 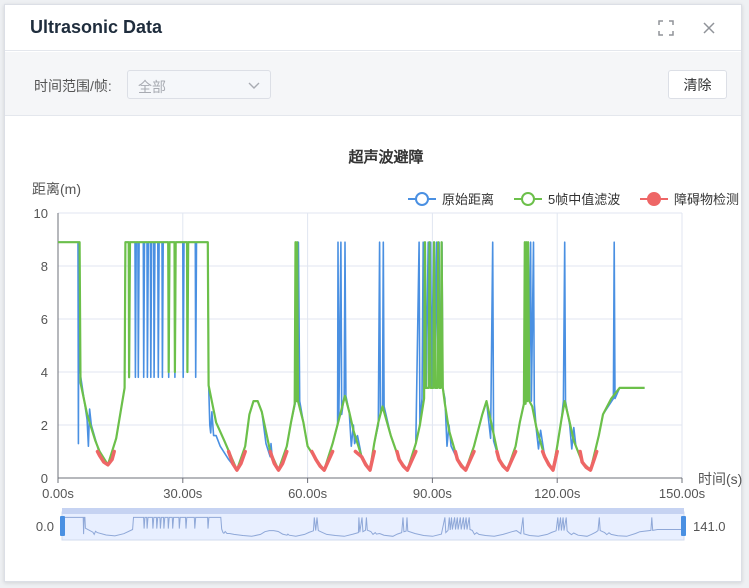 I want to click on zoom-slider-track, so click(x=373, y=526).